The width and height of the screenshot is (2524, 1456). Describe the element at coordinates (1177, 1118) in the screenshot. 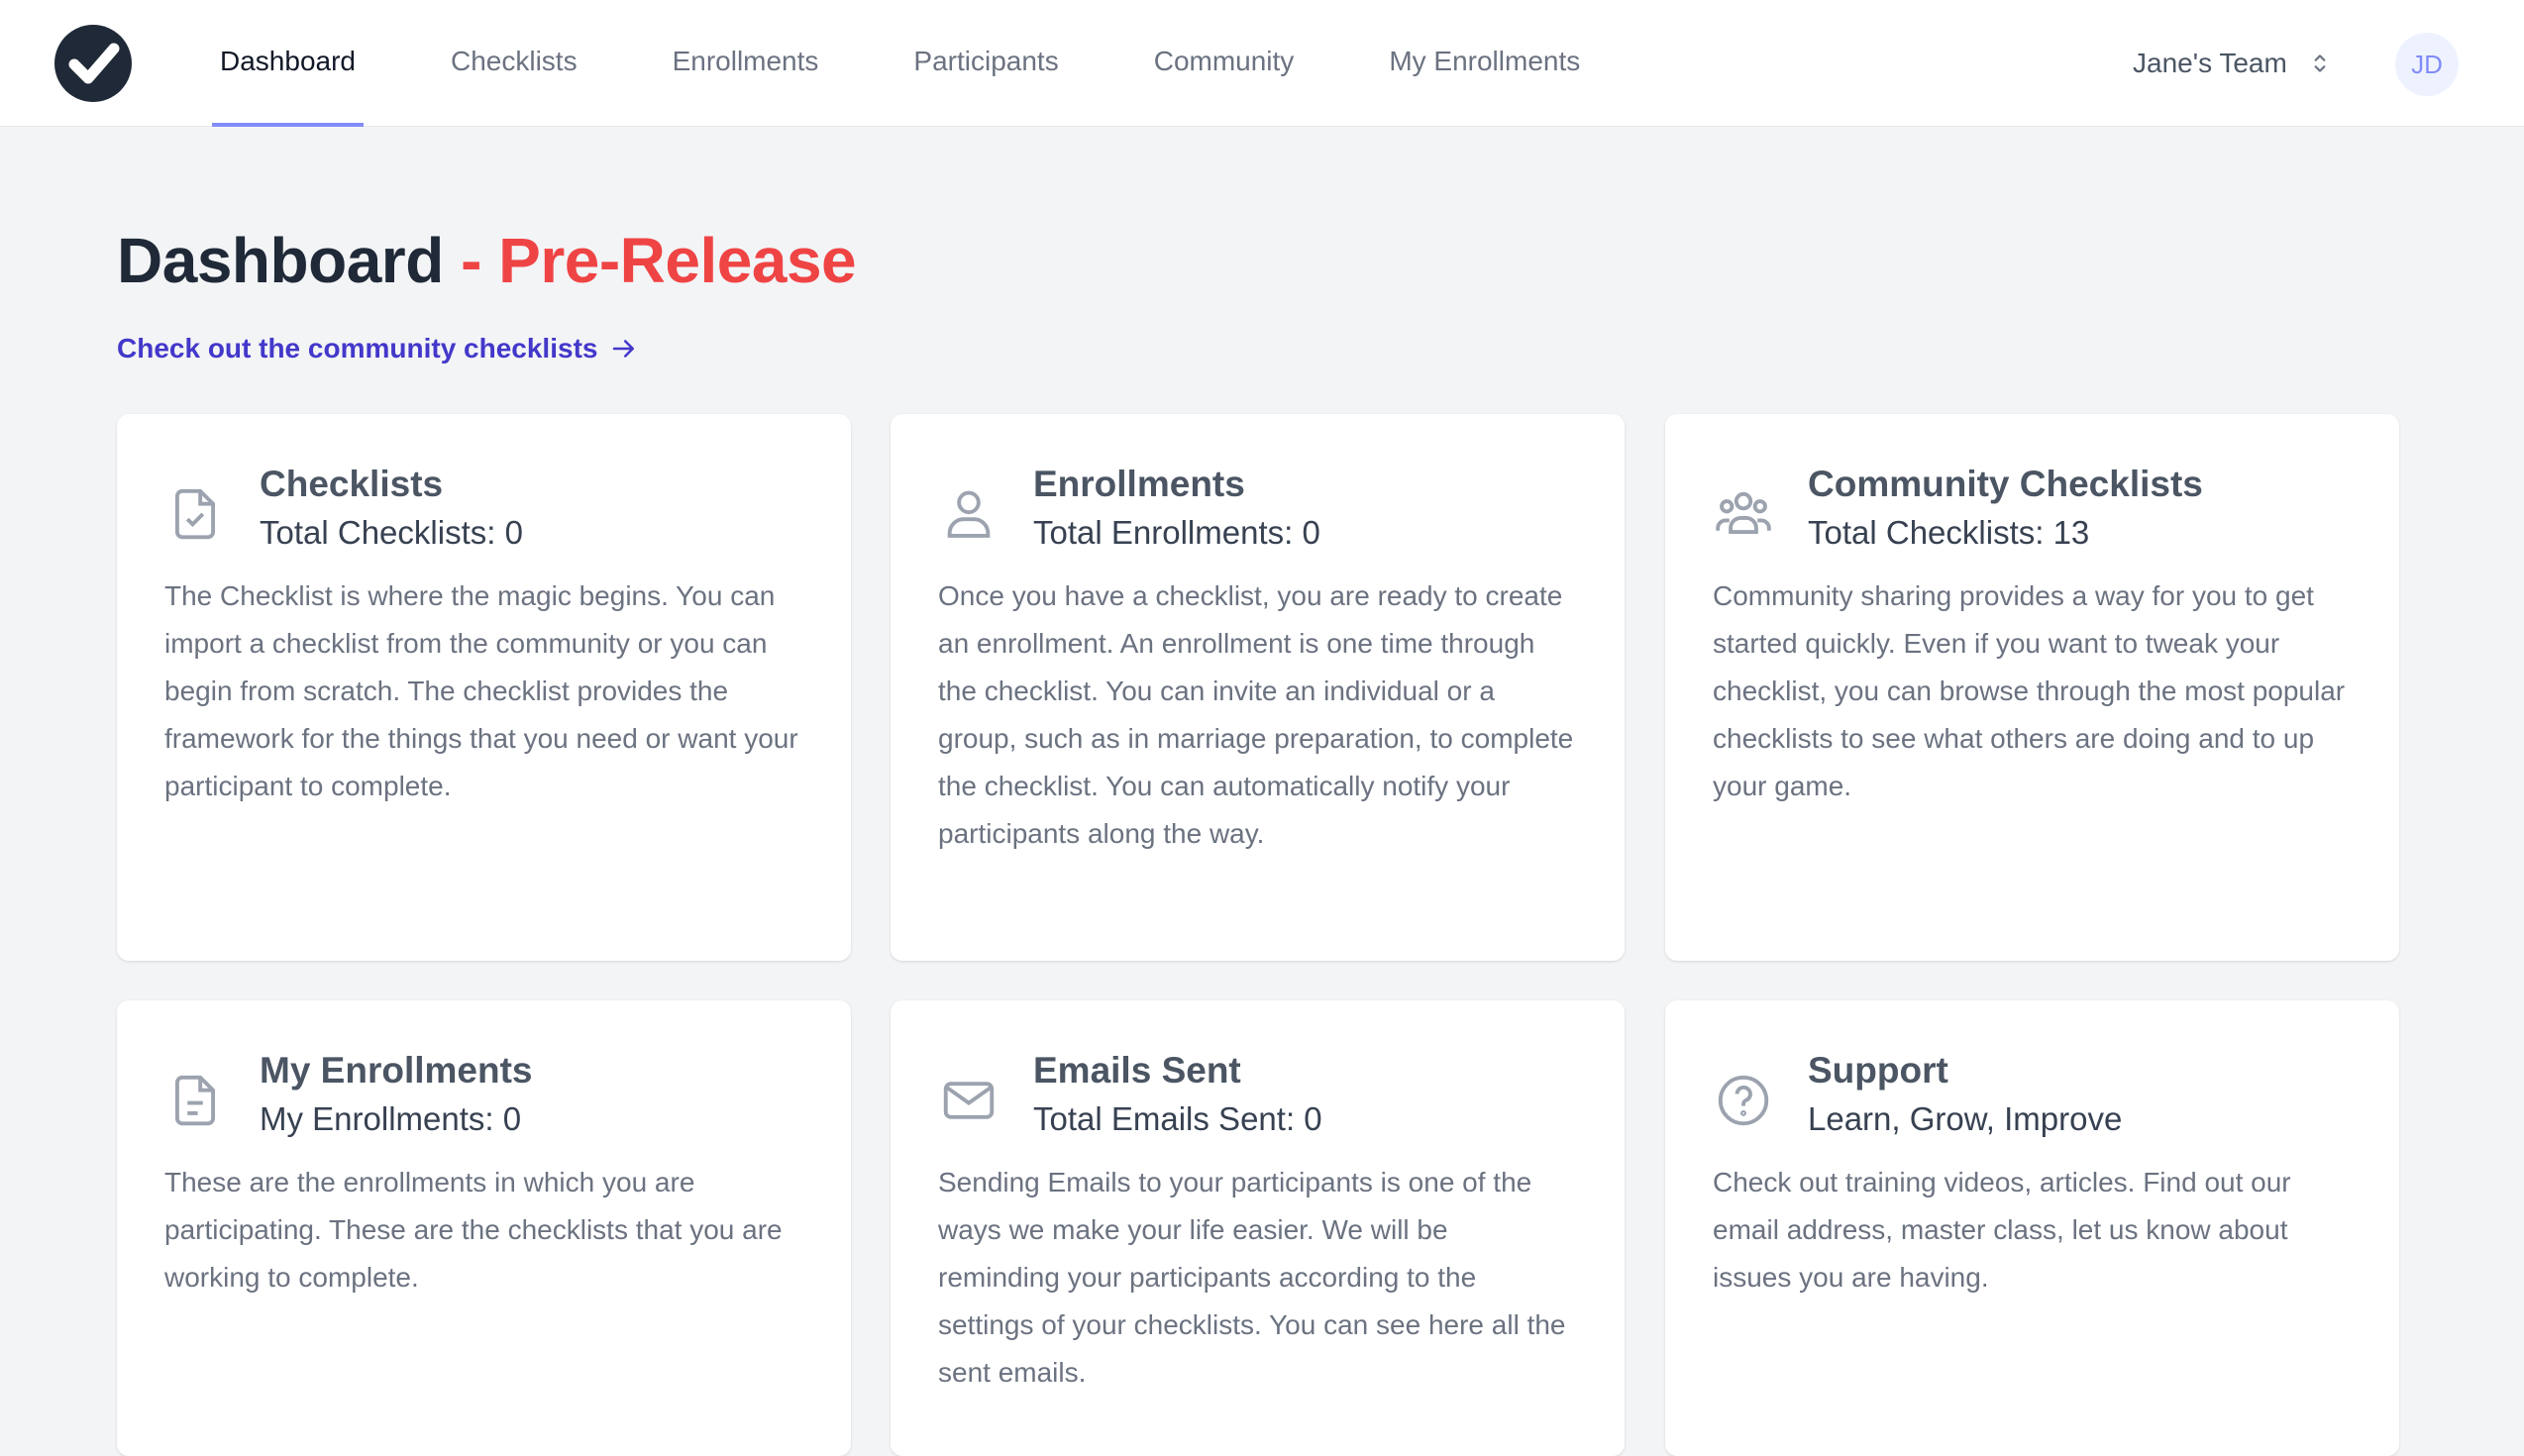

I see `card-count: Total Emails Sent: 0` at that location.